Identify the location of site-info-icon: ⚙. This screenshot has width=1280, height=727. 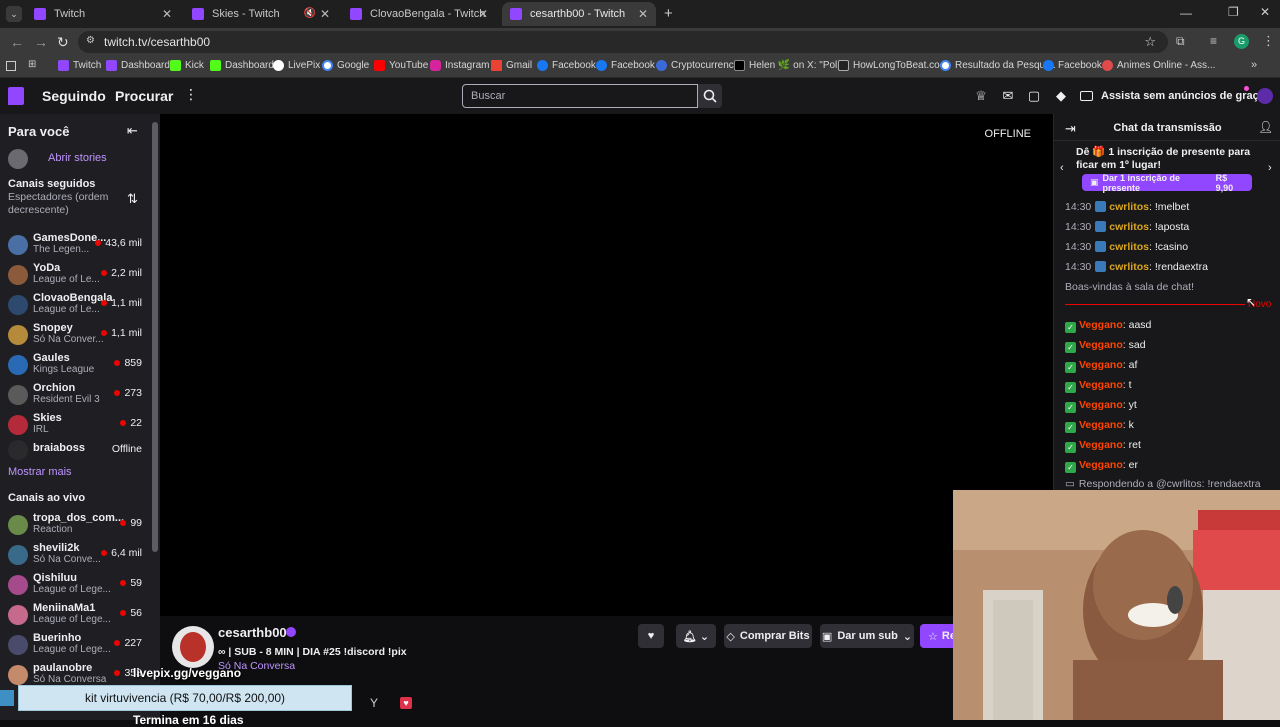
(90, 40).